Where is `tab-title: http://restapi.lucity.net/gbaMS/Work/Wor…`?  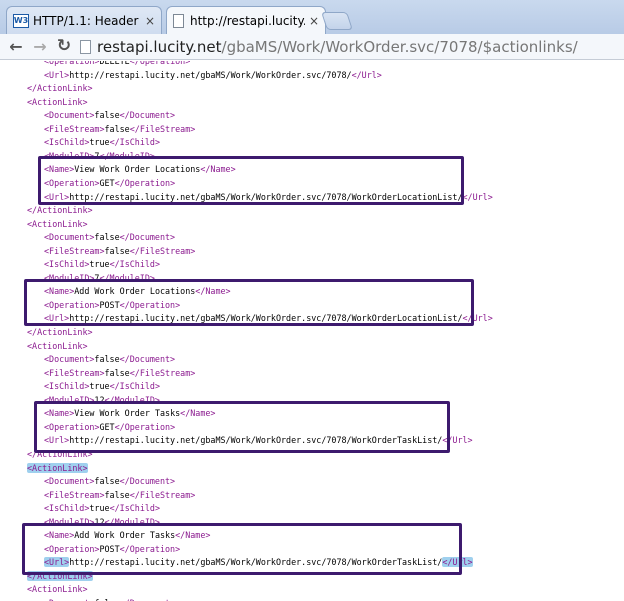 tab-title: http://restapi.lucity.net/gbaMS/Work/Wor… is located at coordinates (247, 21).